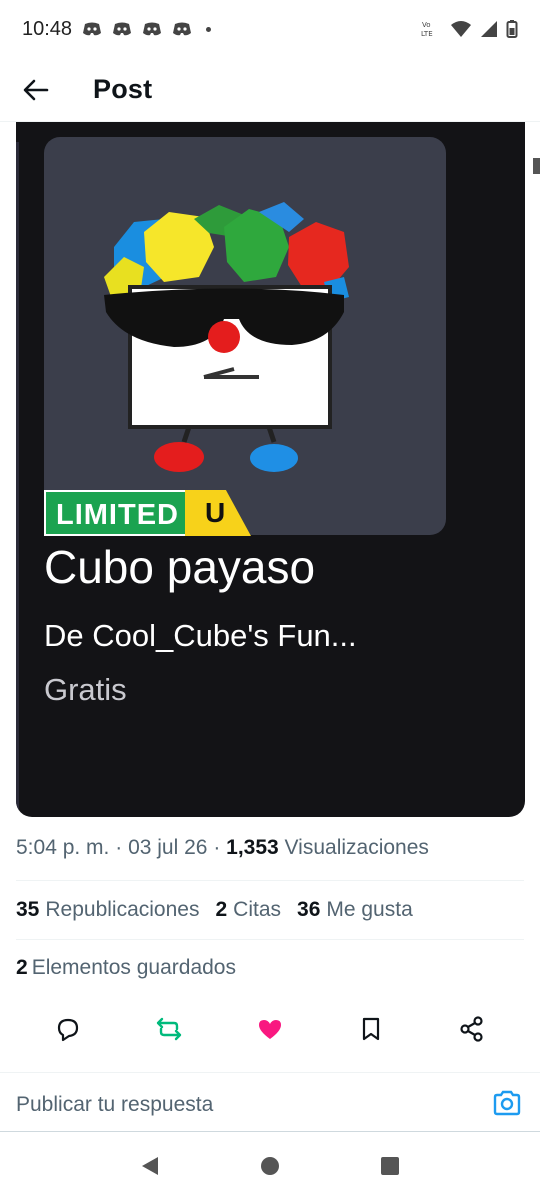  What do you see at coordinates (209, 29) in the screenshot?
I see `more-notifications-dot` at bounding box center [209, 29].